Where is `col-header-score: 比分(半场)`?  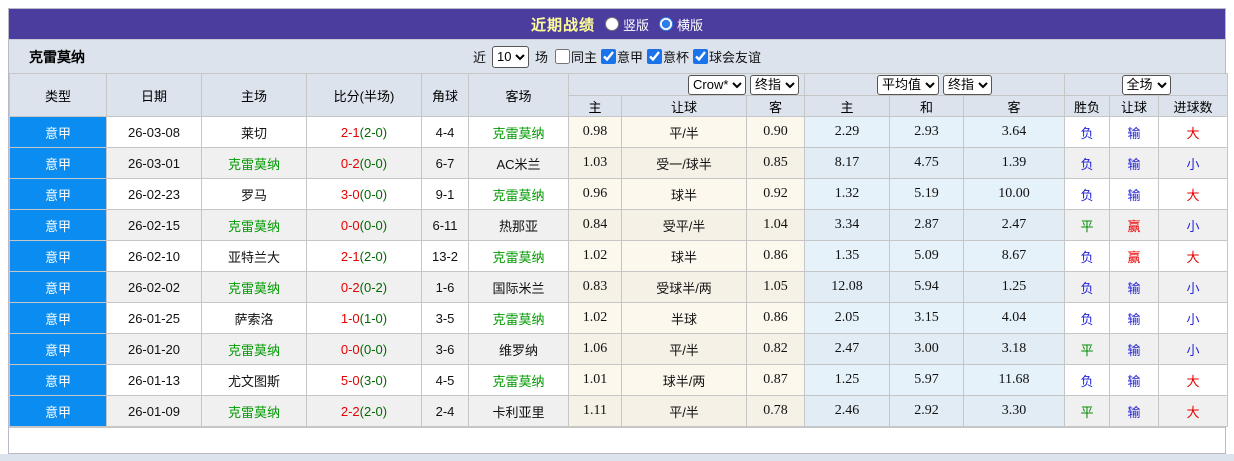
col-header-score: 比分(半场) is located at coordinates (364, 95).